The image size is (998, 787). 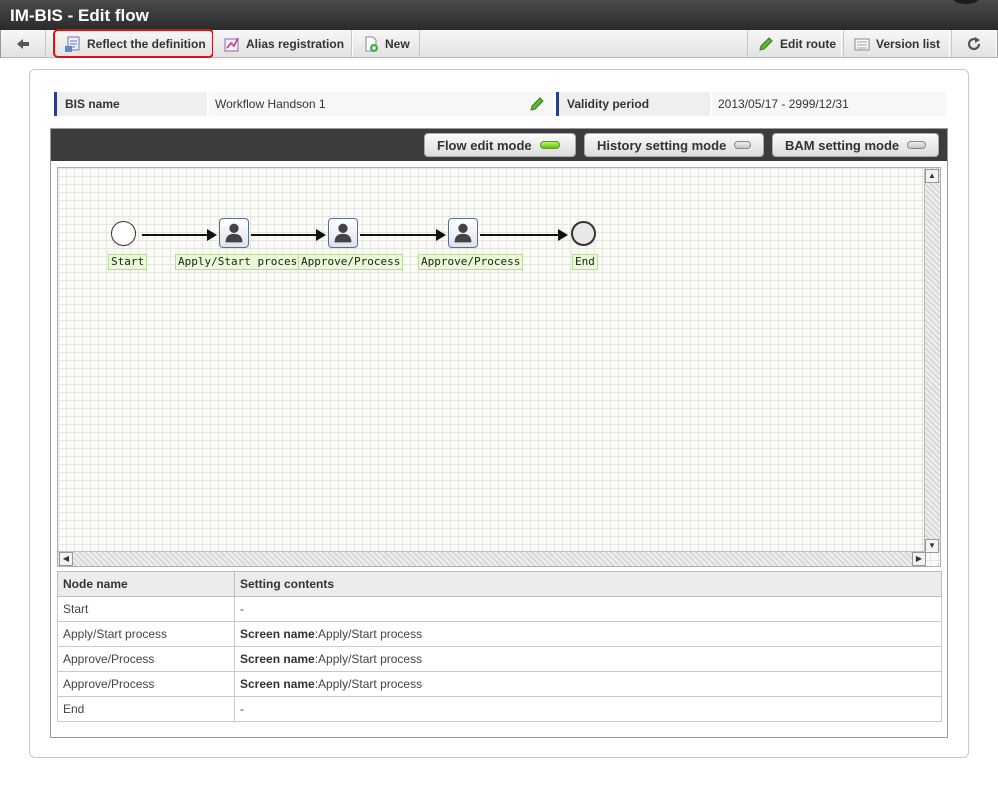 I want to click on bam-mode-label: BAM setting mode, so click(x=842, y=145).